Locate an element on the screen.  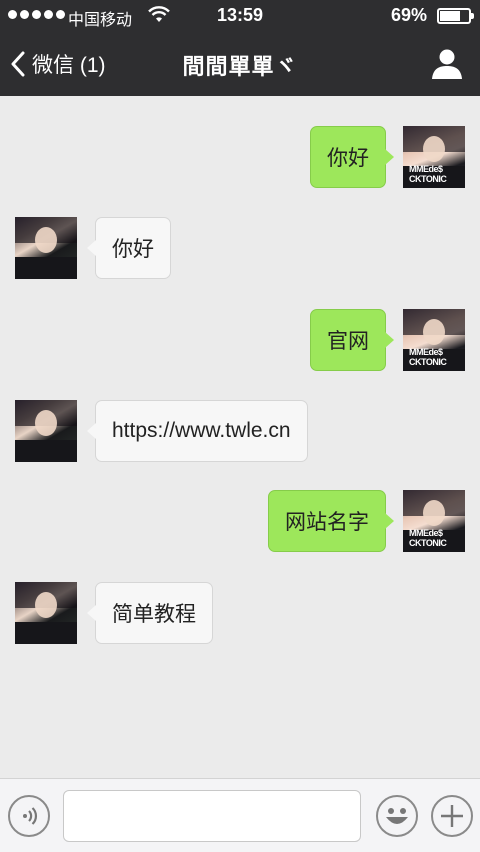
plus-button is located at coordinates (452, 816).